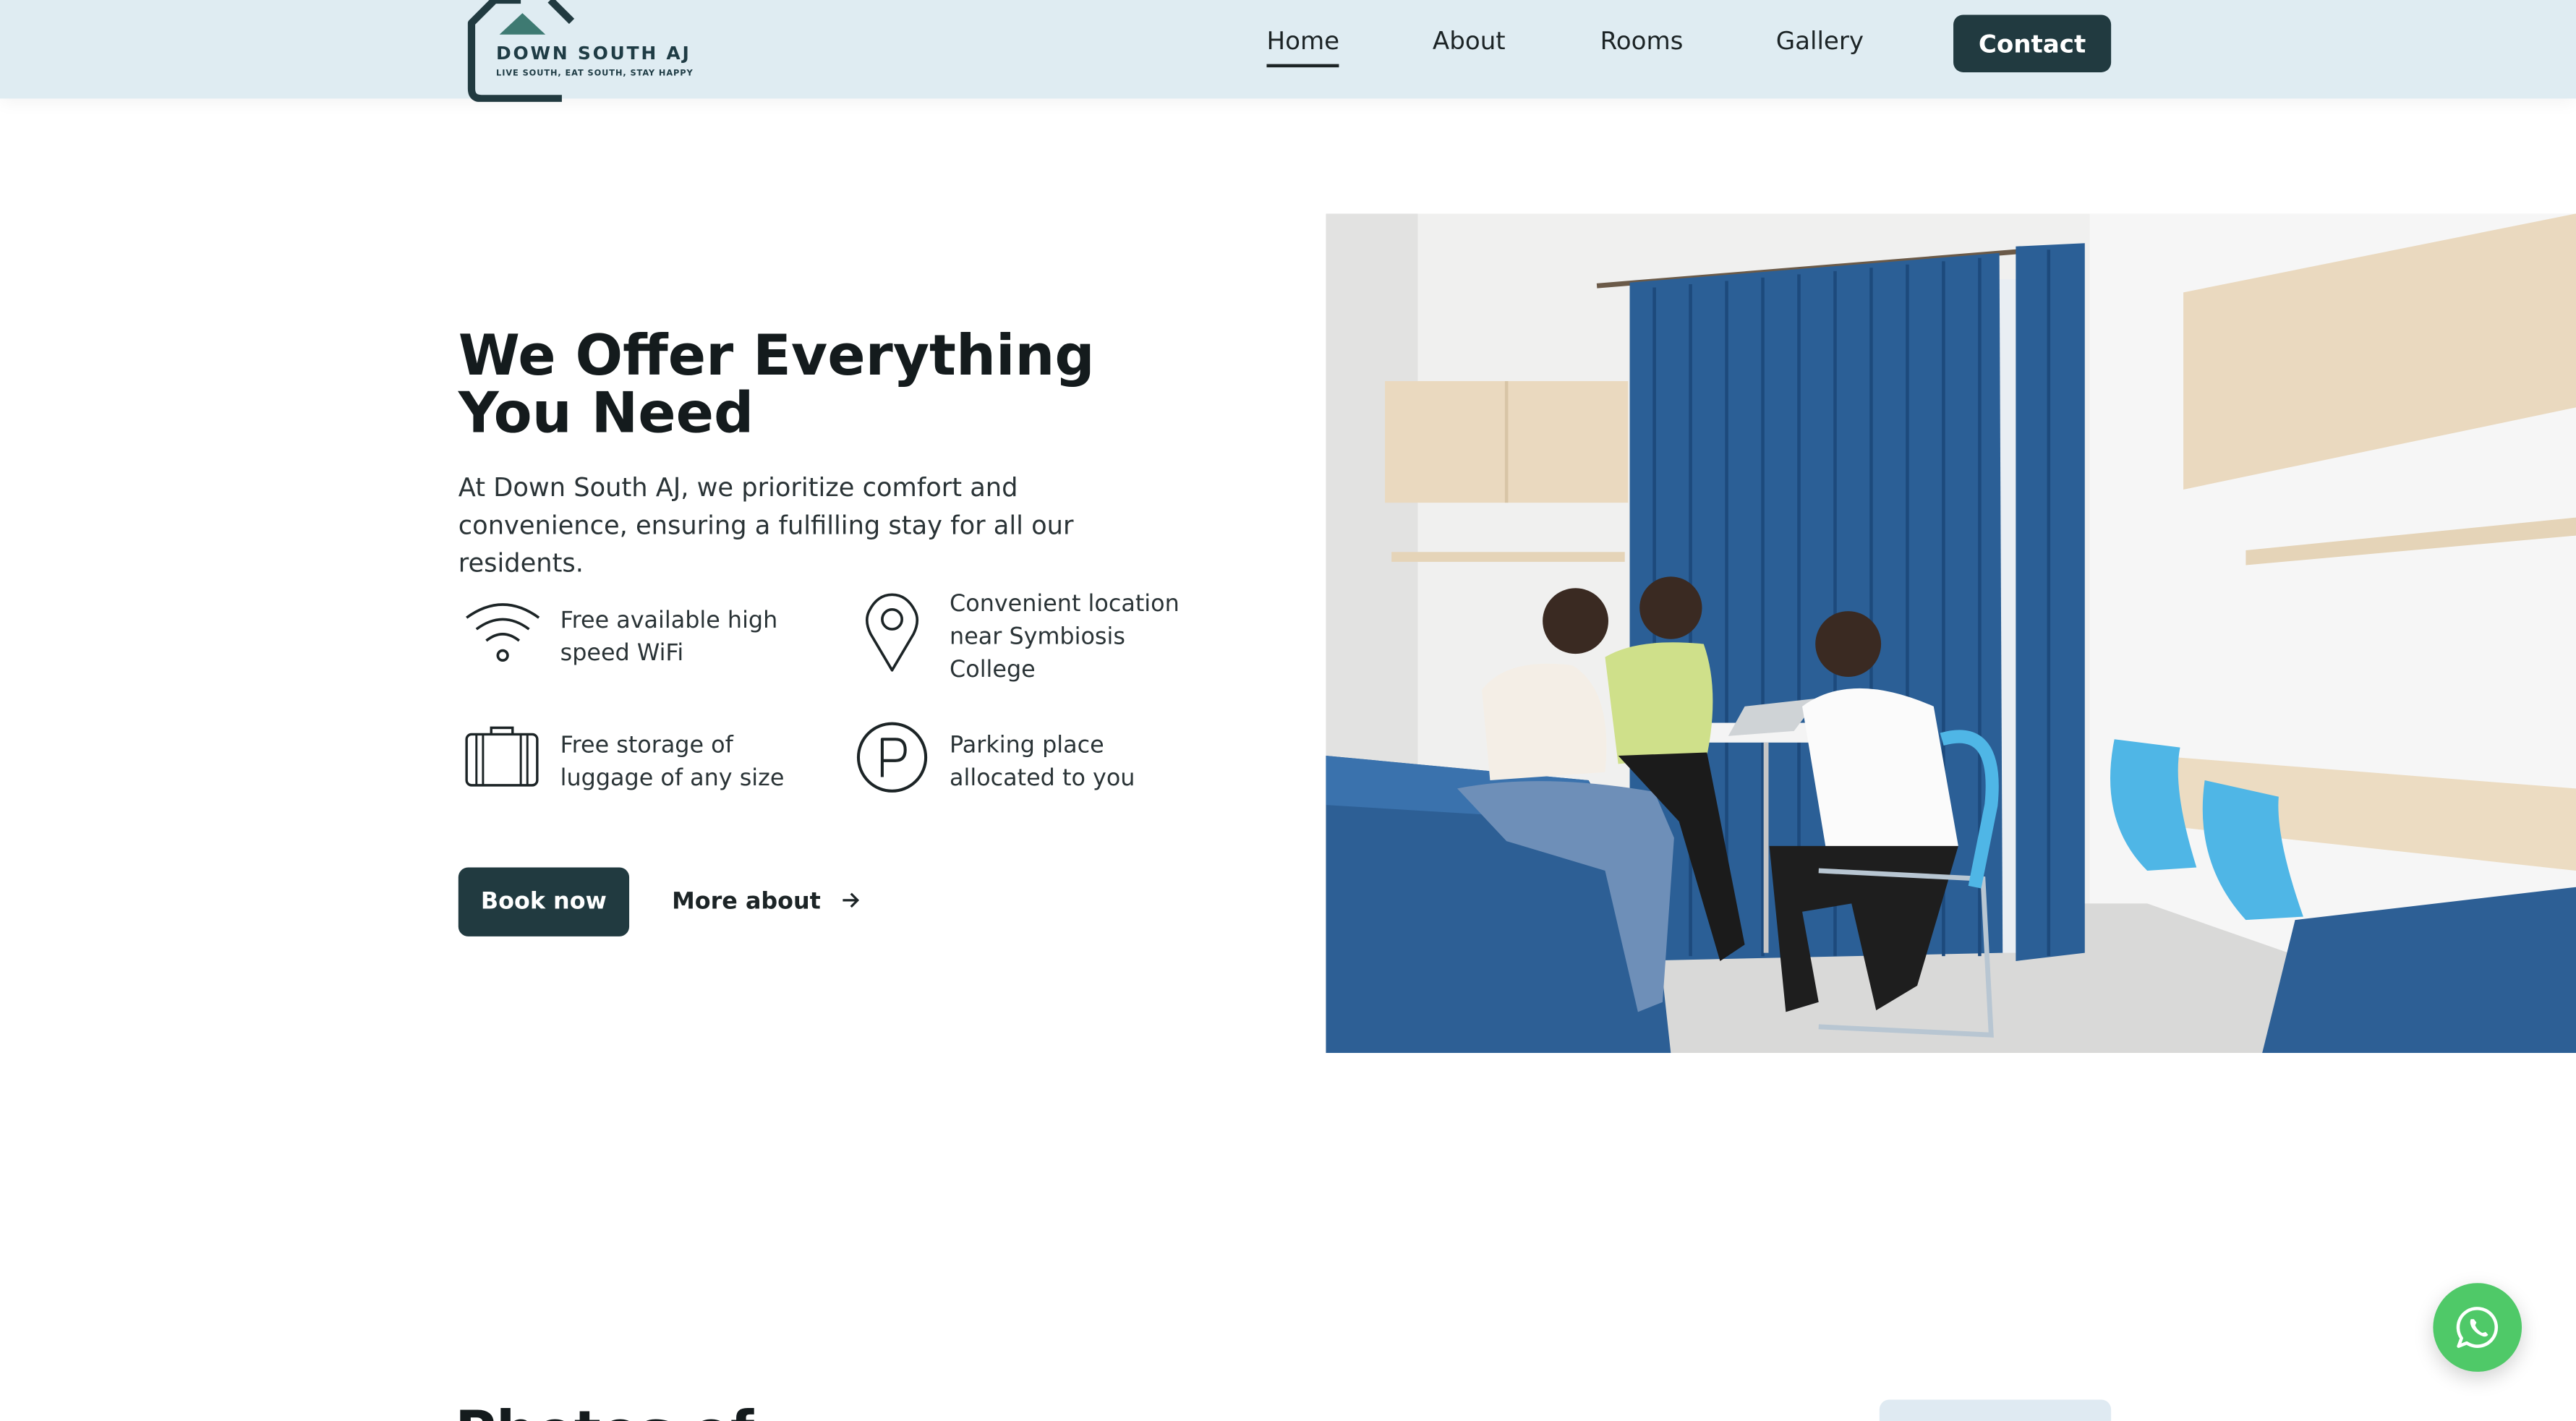 The width and height of the screenshot is (2576, 1421). Describe the element at coordinates (544, 901) in the screenshot. I see `book-now-button: Book now` at that location.